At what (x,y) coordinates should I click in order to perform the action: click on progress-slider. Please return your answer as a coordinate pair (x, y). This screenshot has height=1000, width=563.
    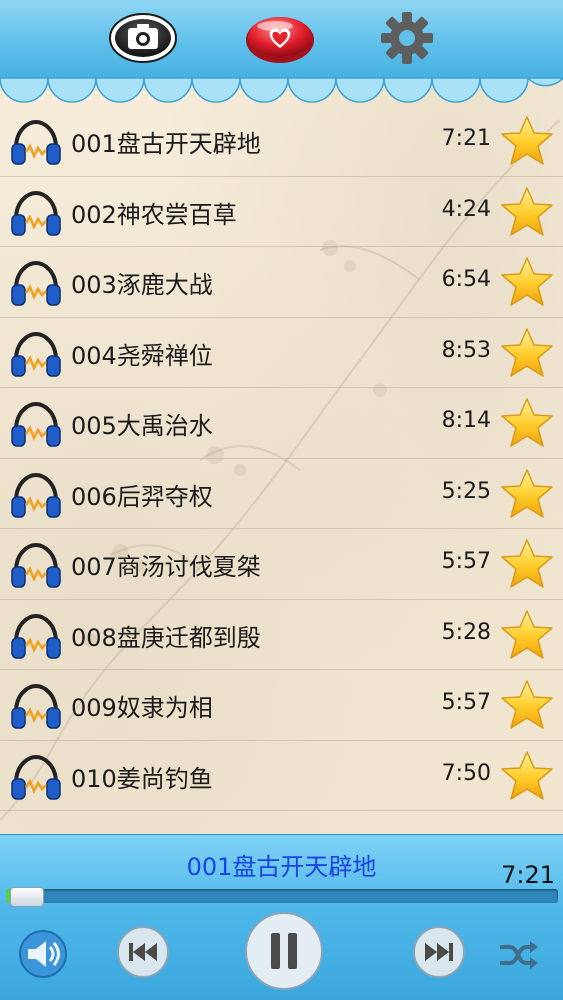
    Looking at the image, I should click on (282, 897).